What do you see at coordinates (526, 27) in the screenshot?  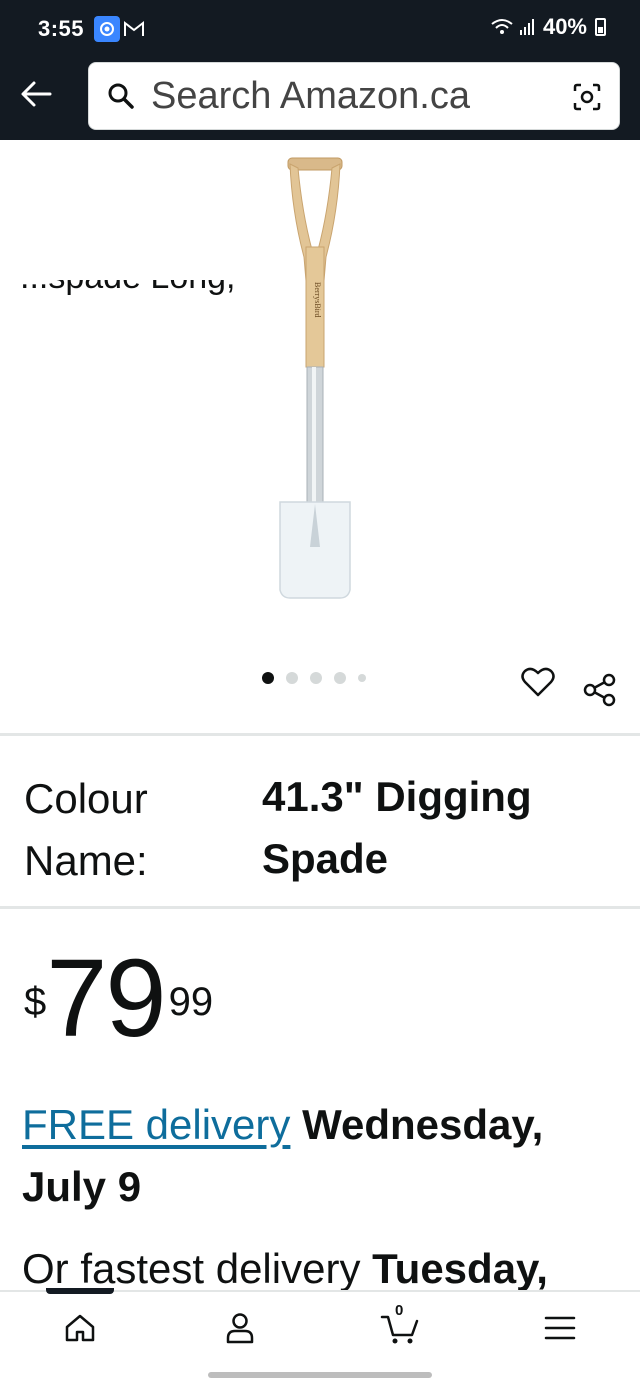 I see `signal-icon` at bounding box center [526, 27].